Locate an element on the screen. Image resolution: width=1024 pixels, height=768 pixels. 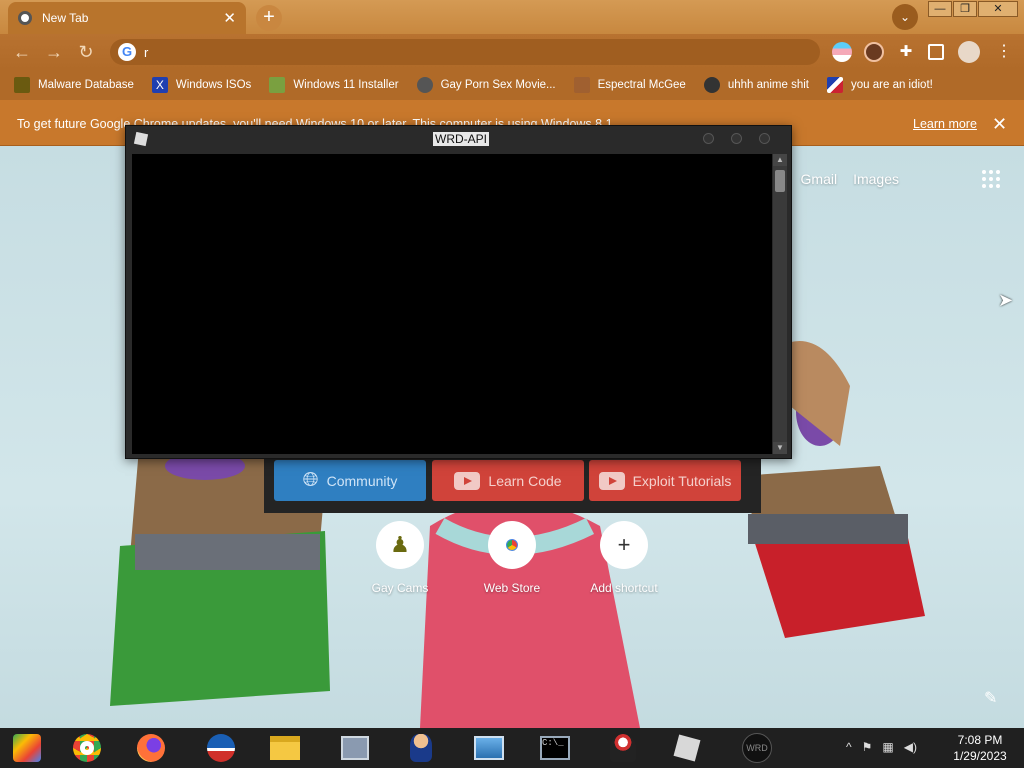
tab-strip: New Tab ✕ + ⌄ — ❐ ✕ is located at coordinates (512, 17).